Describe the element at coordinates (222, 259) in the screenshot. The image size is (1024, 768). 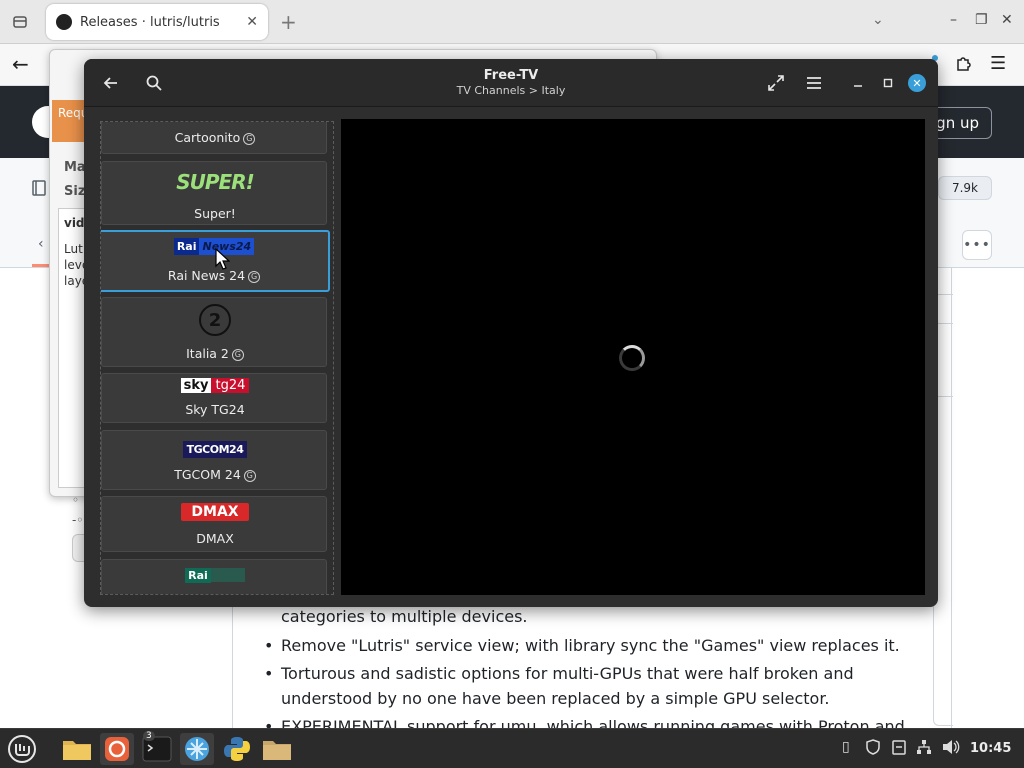
I see `mouse-cursor-icon` at that location.